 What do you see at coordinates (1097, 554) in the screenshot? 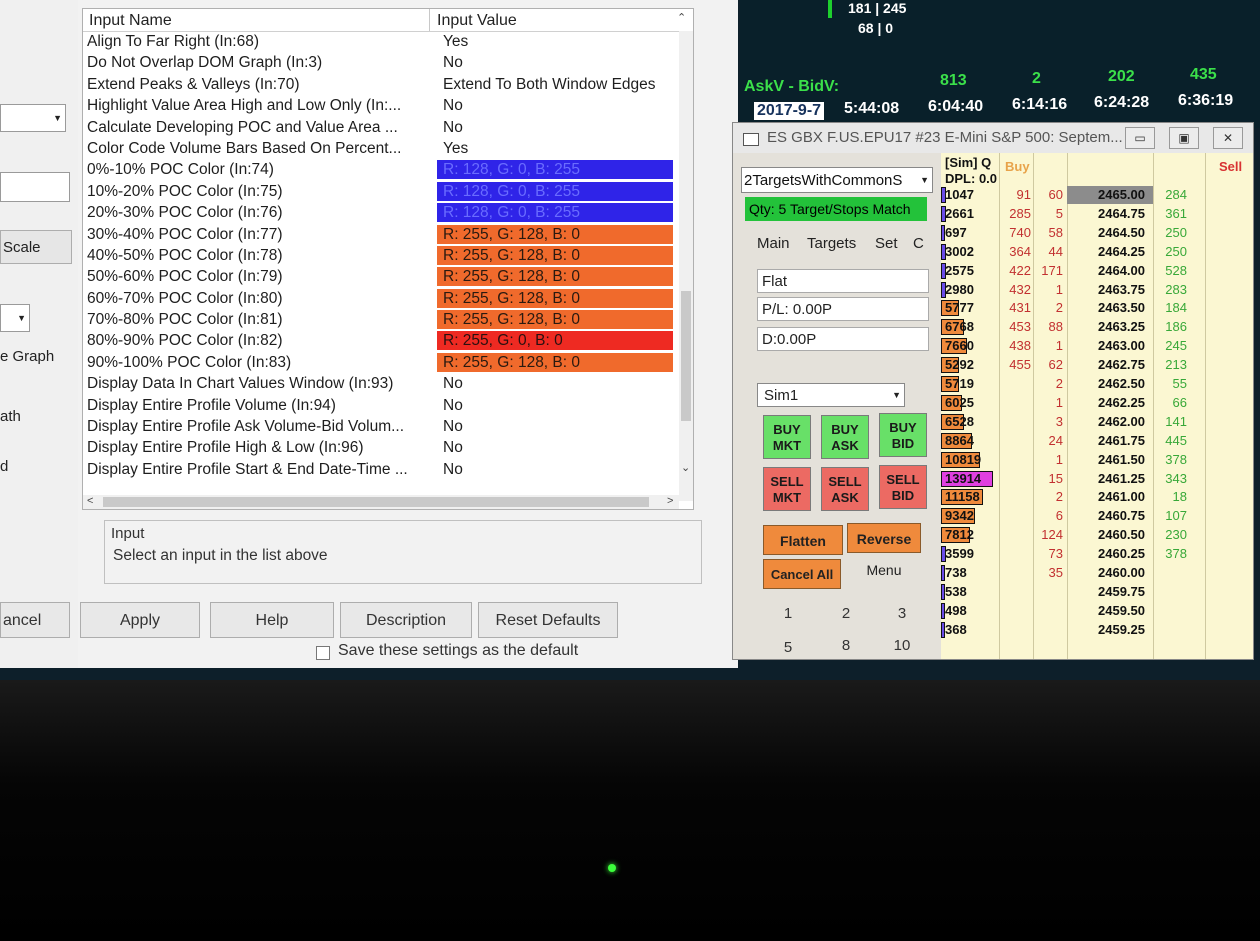
I see `ladder-row: 3599 73 2460.25 378` at bounding box center [1097, 554].